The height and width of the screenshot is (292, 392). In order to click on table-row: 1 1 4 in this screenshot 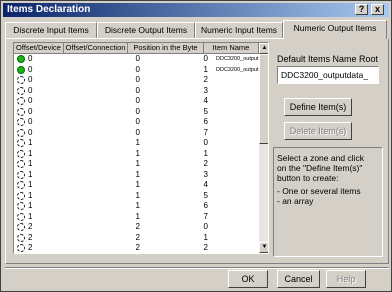, I will do `click(136, 185)`.